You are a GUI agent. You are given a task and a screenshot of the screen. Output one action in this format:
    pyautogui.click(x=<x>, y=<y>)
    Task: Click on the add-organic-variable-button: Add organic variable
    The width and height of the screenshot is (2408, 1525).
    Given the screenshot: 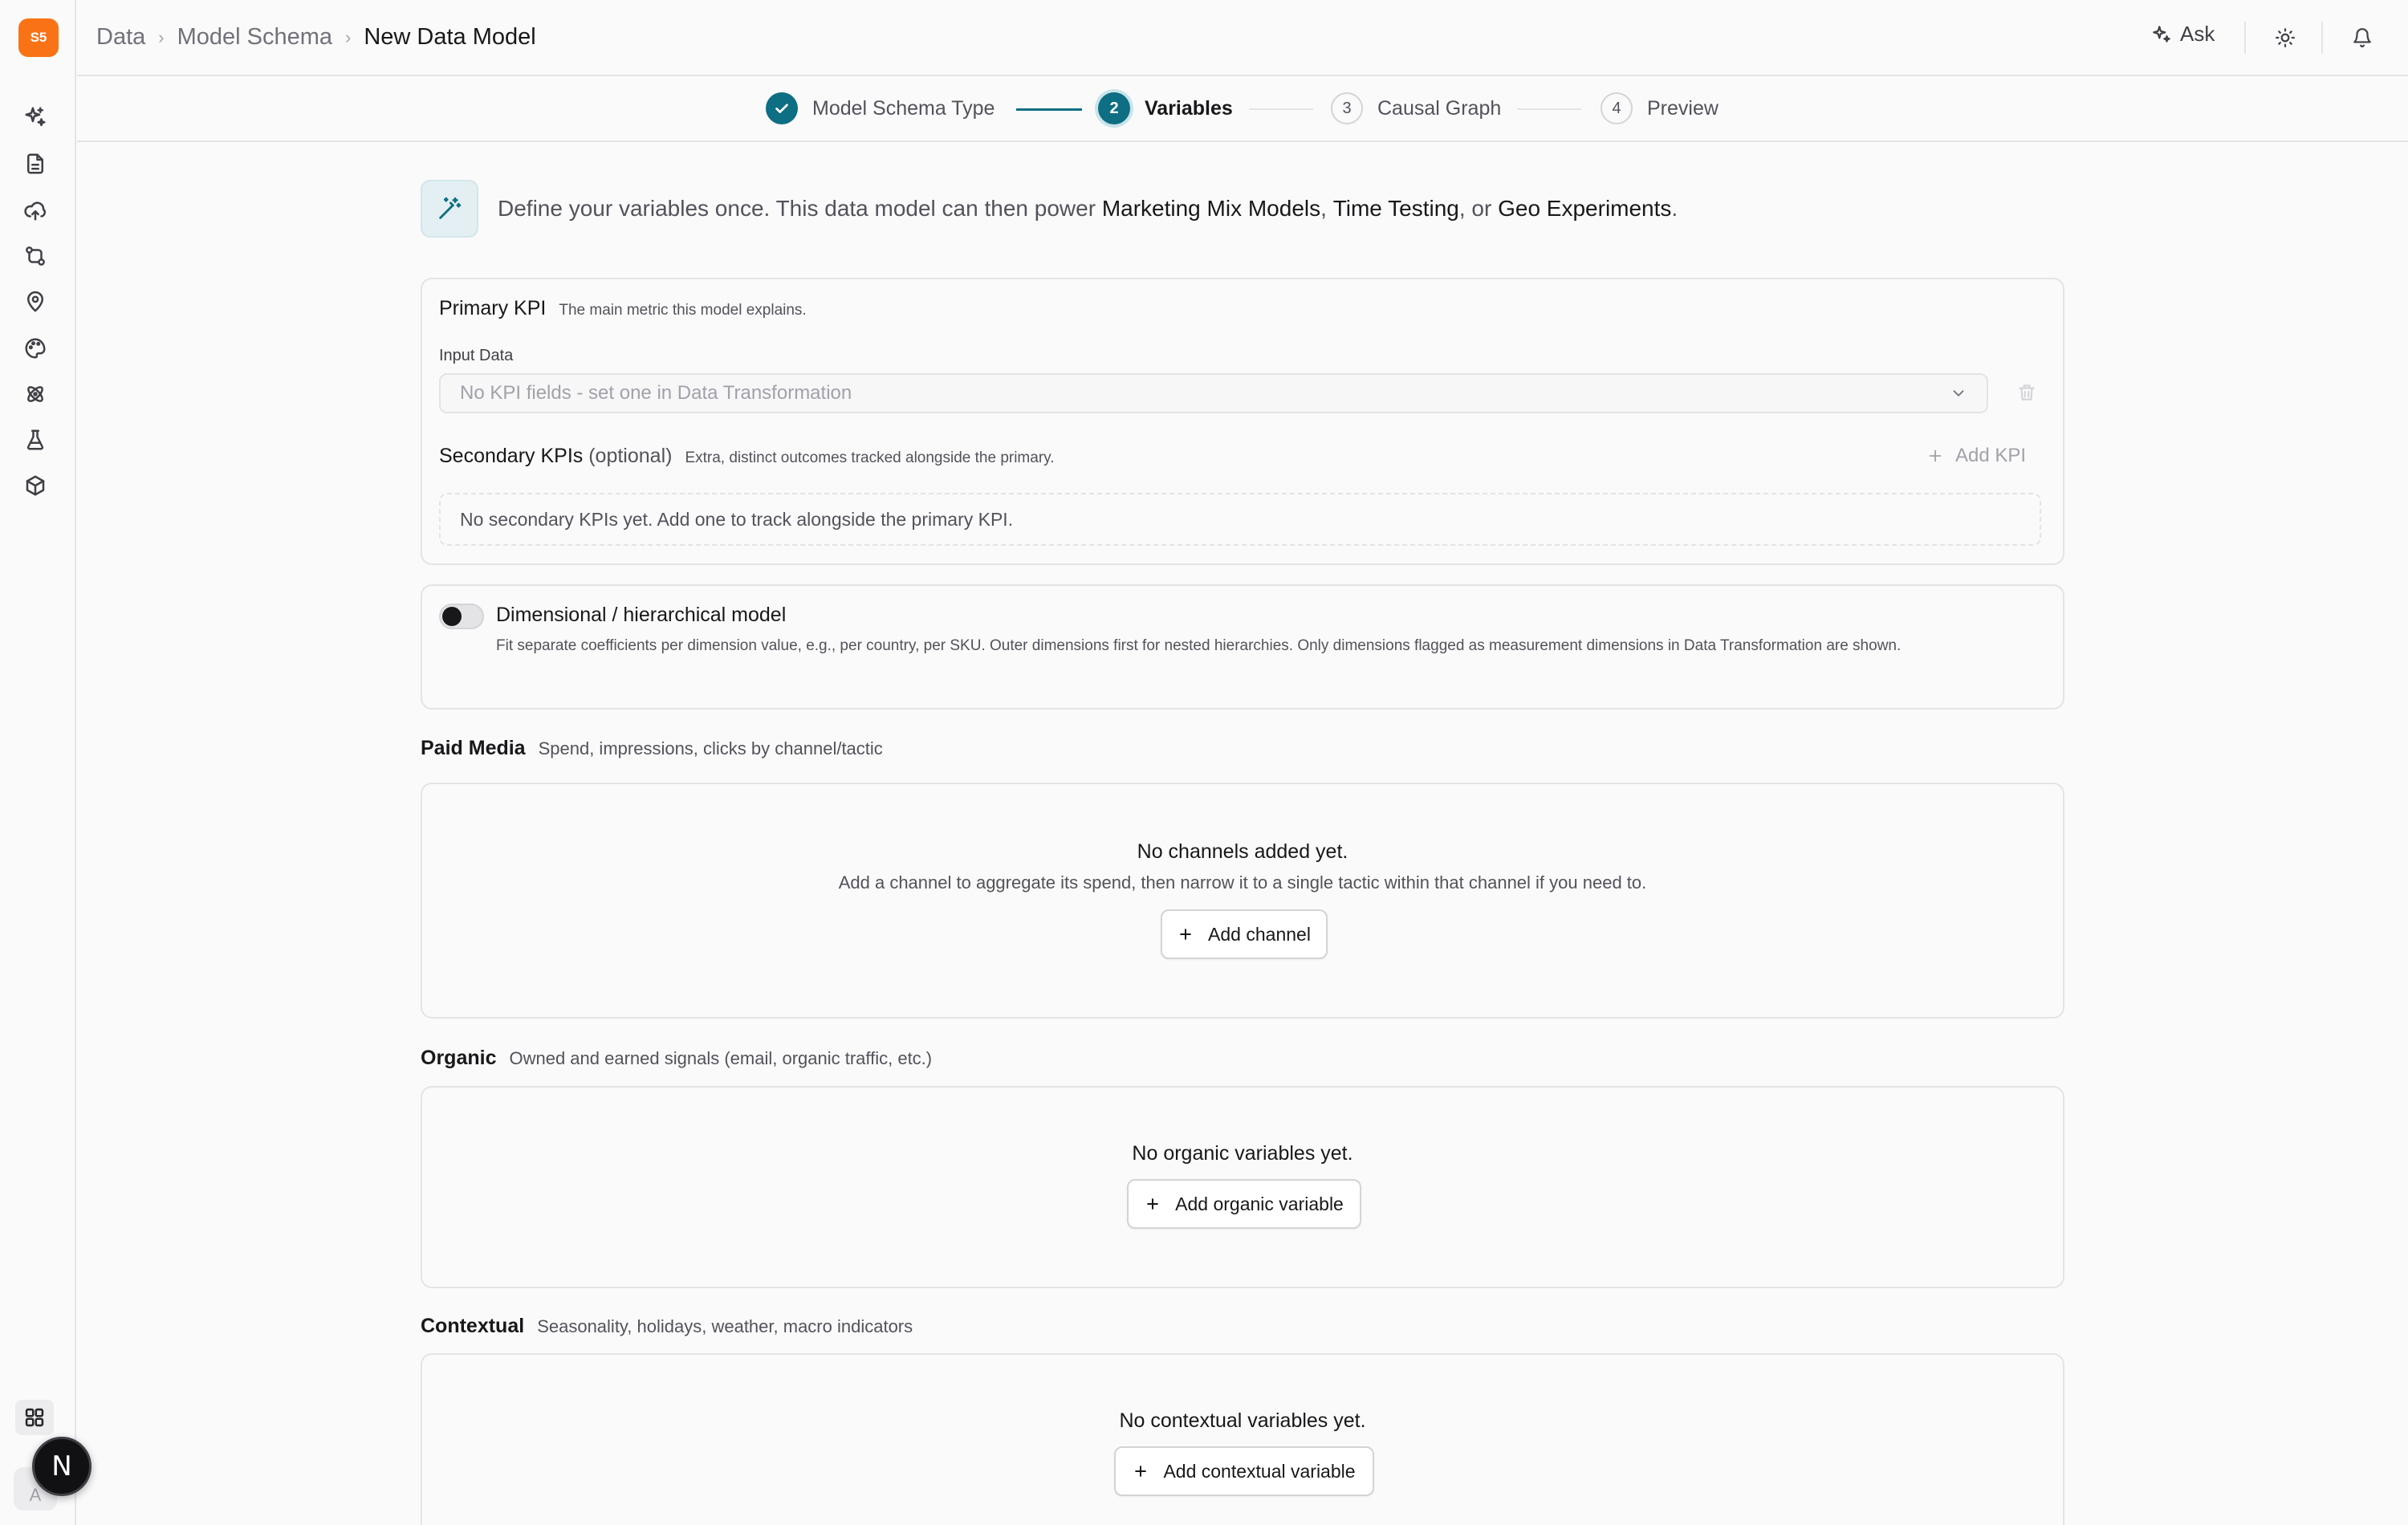 What is the action you would take?
    pyautogui.click(x=1244, y=1204)
    